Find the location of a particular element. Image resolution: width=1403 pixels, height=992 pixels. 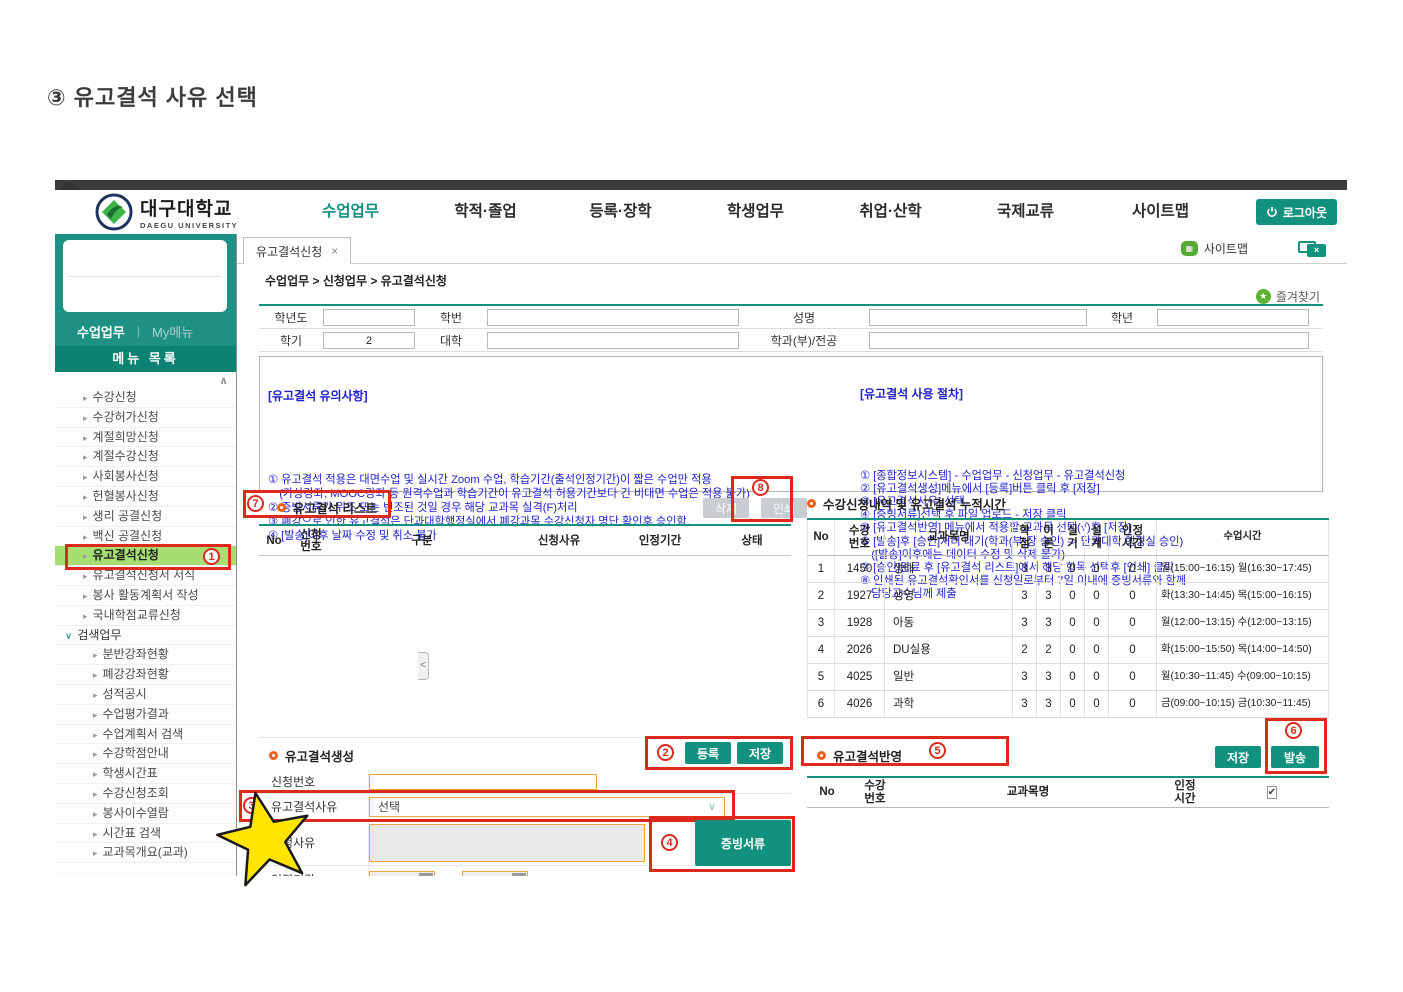

window-cards-icon: × is located at coordinates (1312, 249).